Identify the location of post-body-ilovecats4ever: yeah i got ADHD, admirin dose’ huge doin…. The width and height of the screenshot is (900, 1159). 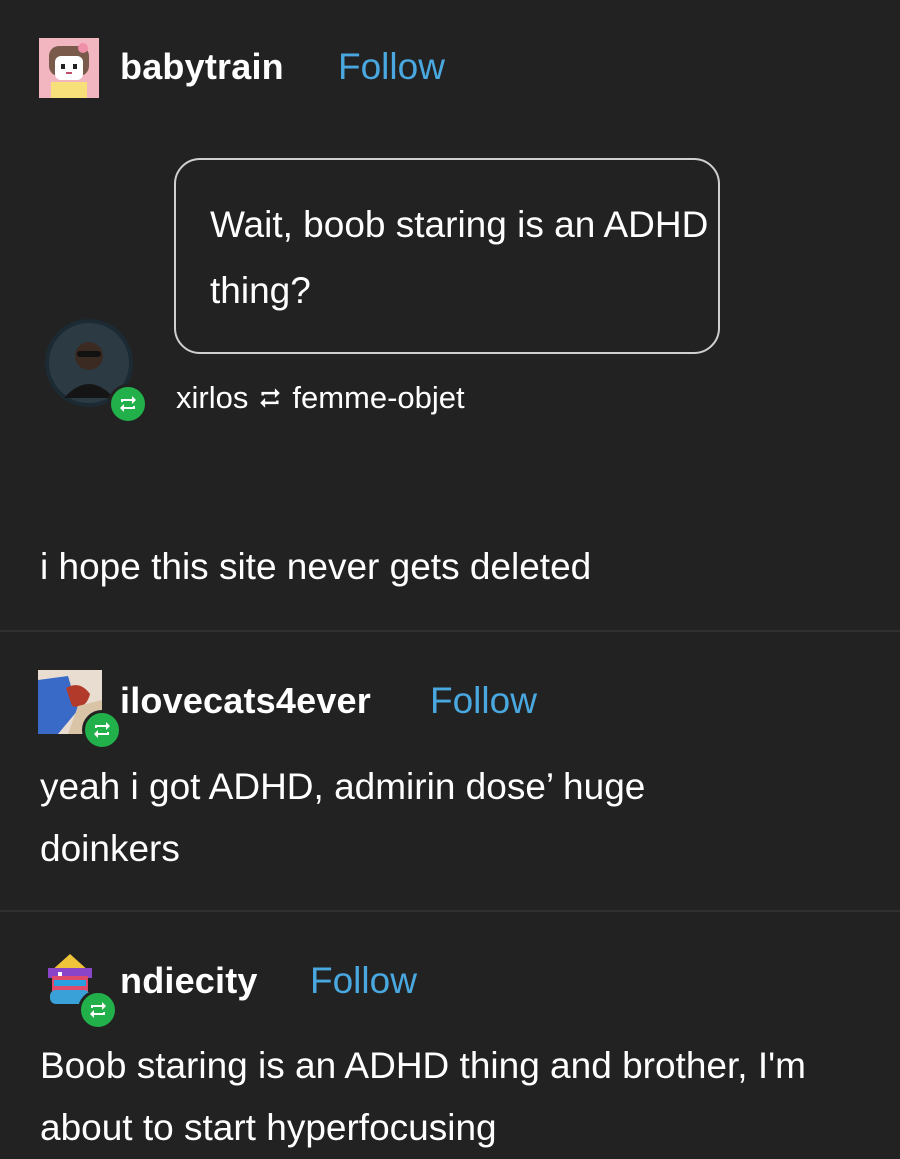
(343, 817).